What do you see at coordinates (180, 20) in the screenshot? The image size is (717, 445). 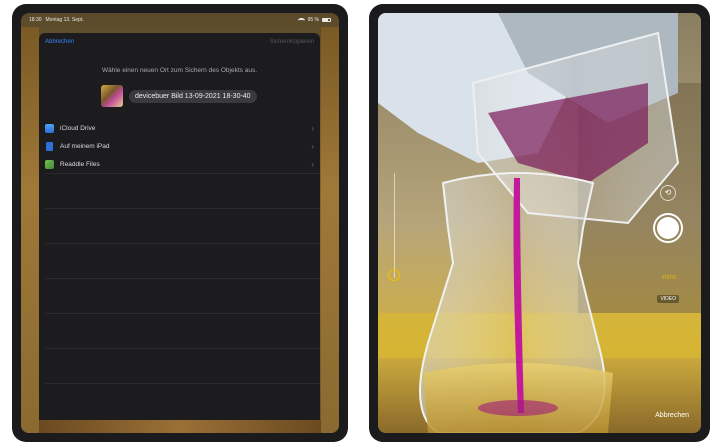 I see `status-bar: 18:30 Montag 13. Sept. 95 %` at bounding box center [180, 20].